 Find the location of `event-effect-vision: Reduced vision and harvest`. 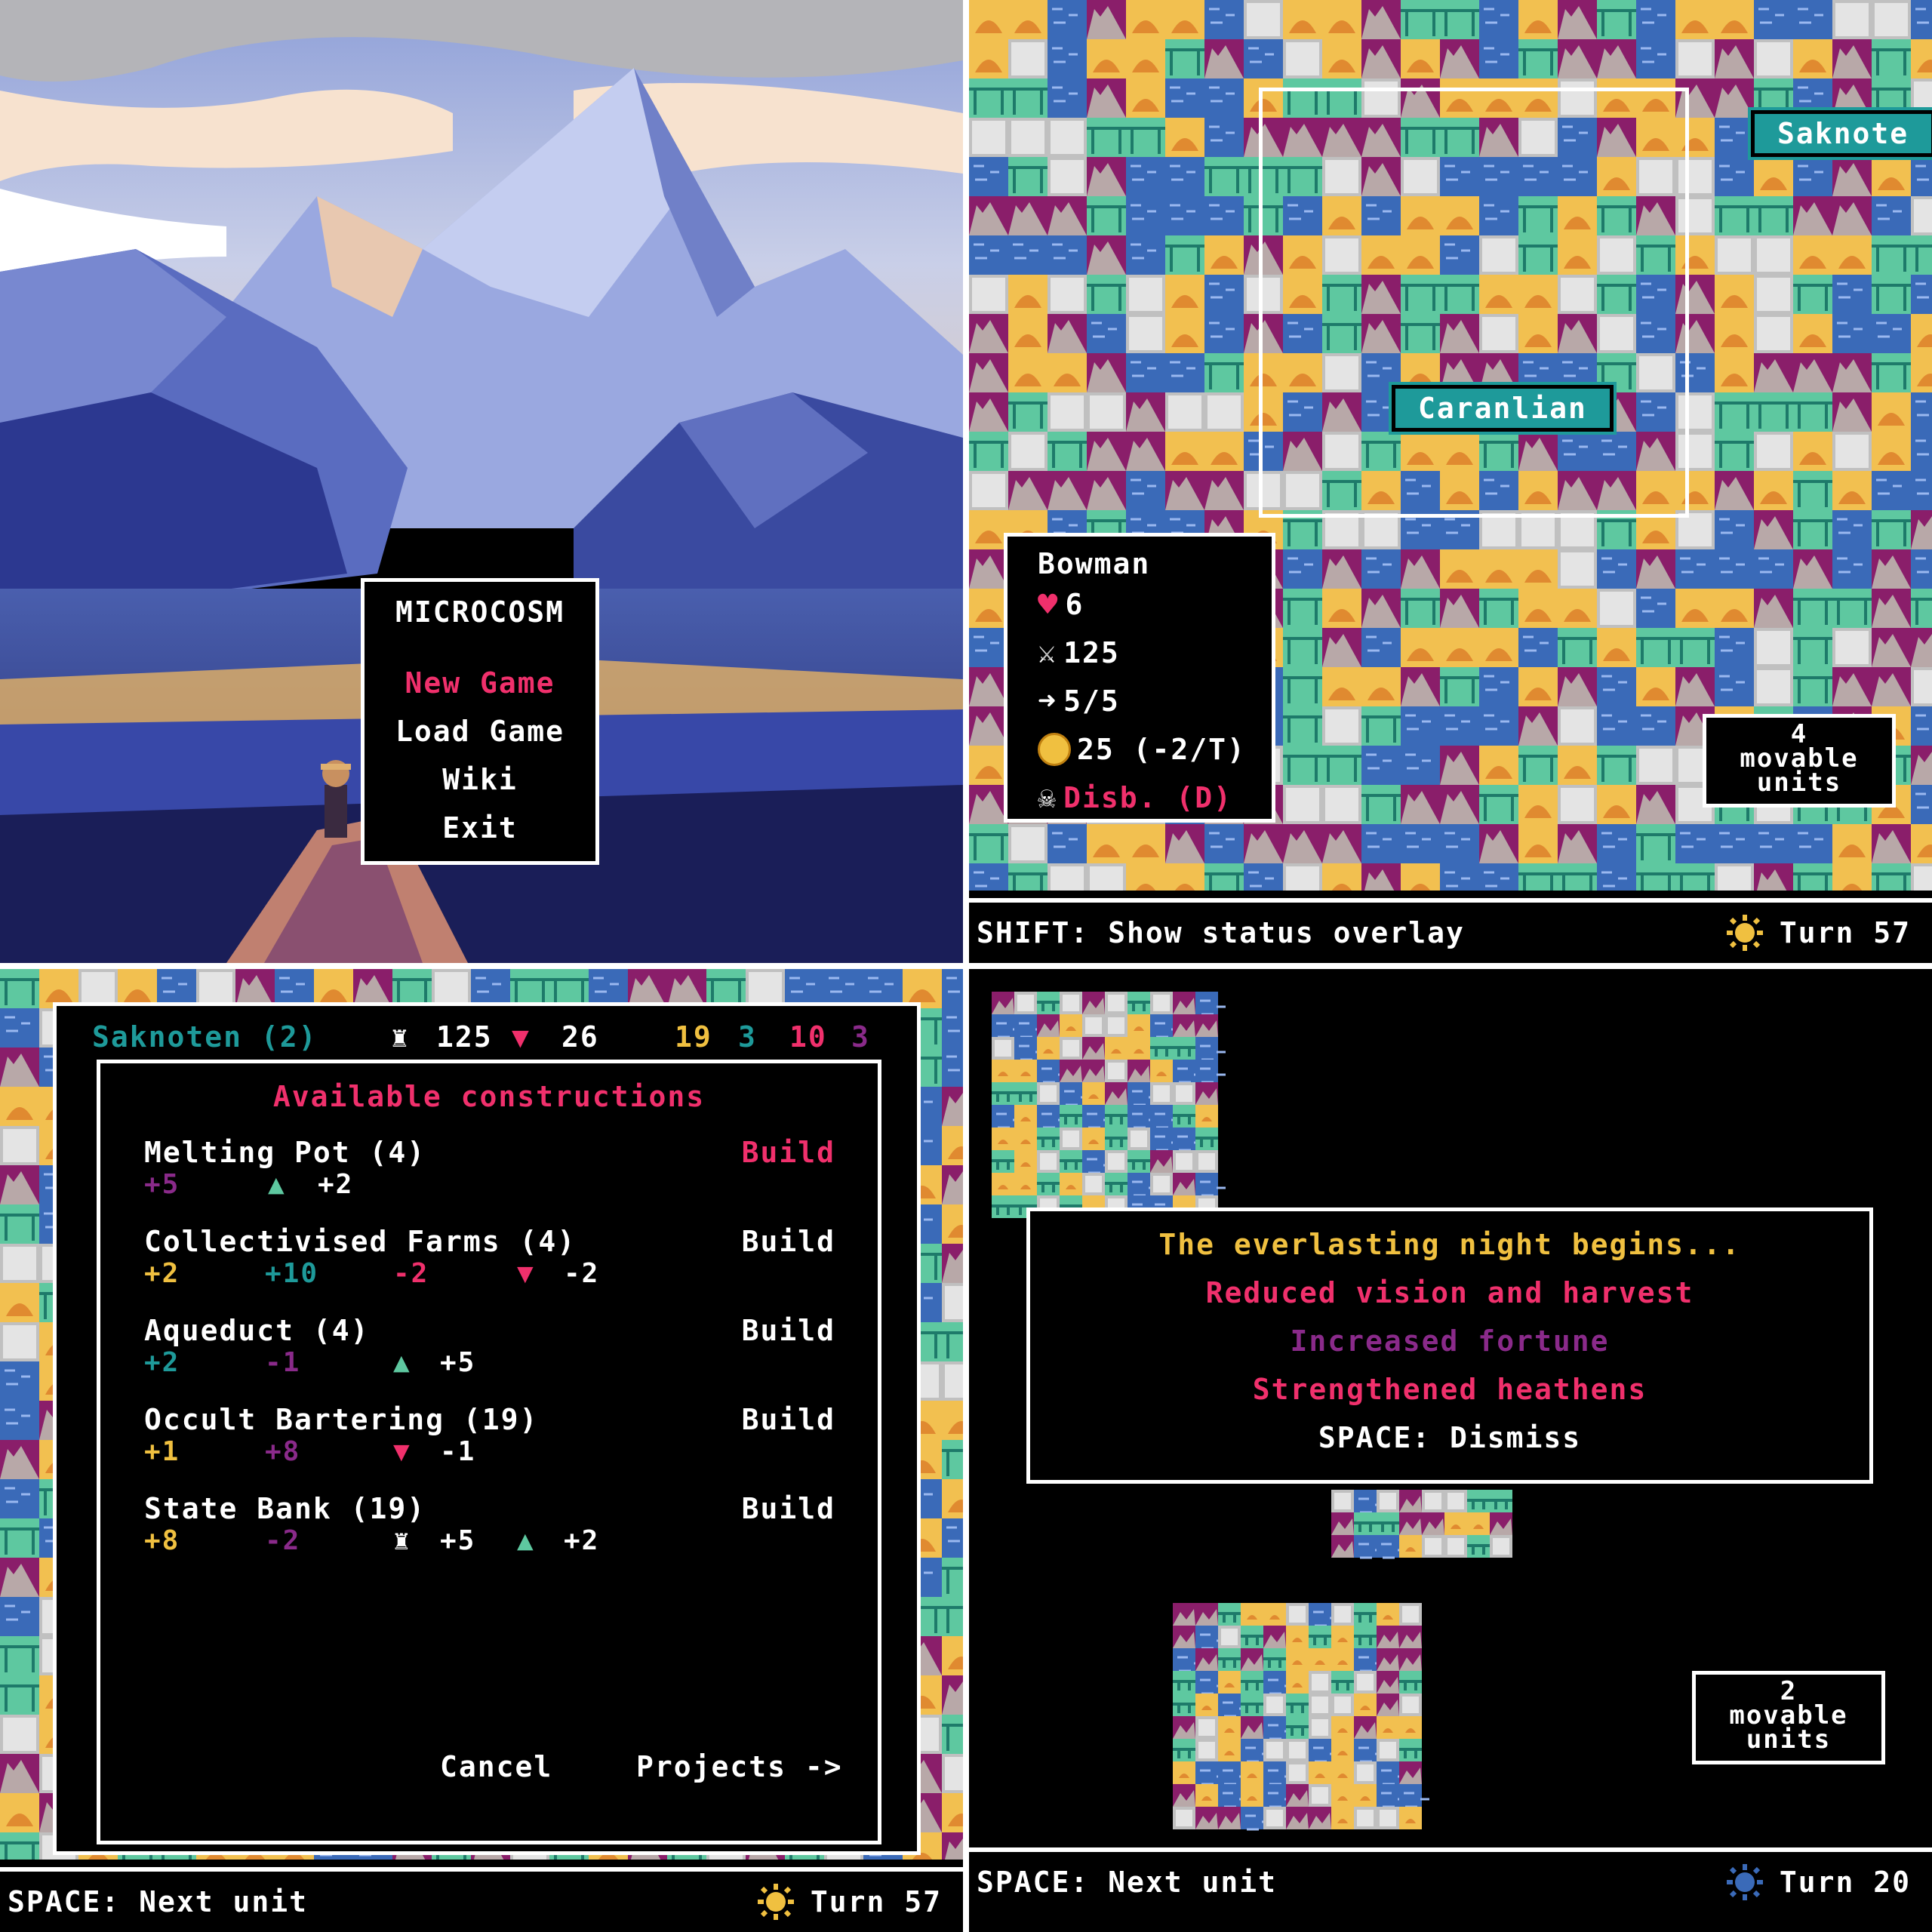

event-effect-vision: Reduced vision and harvest is located at coordinates (1449, 1292).